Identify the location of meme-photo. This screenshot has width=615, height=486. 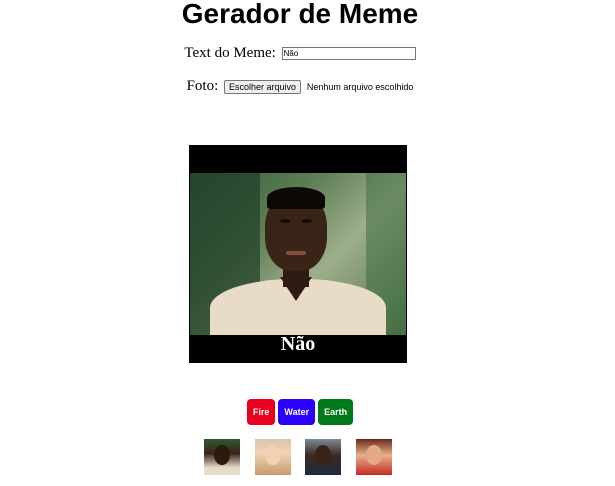
(298, 254).